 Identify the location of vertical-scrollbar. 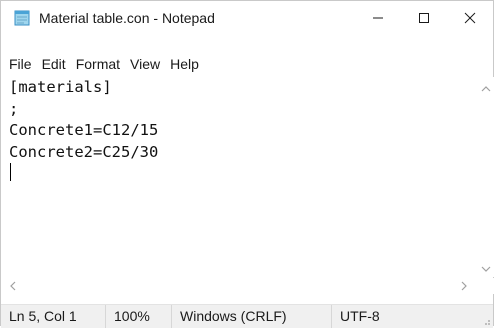
(486, 177).